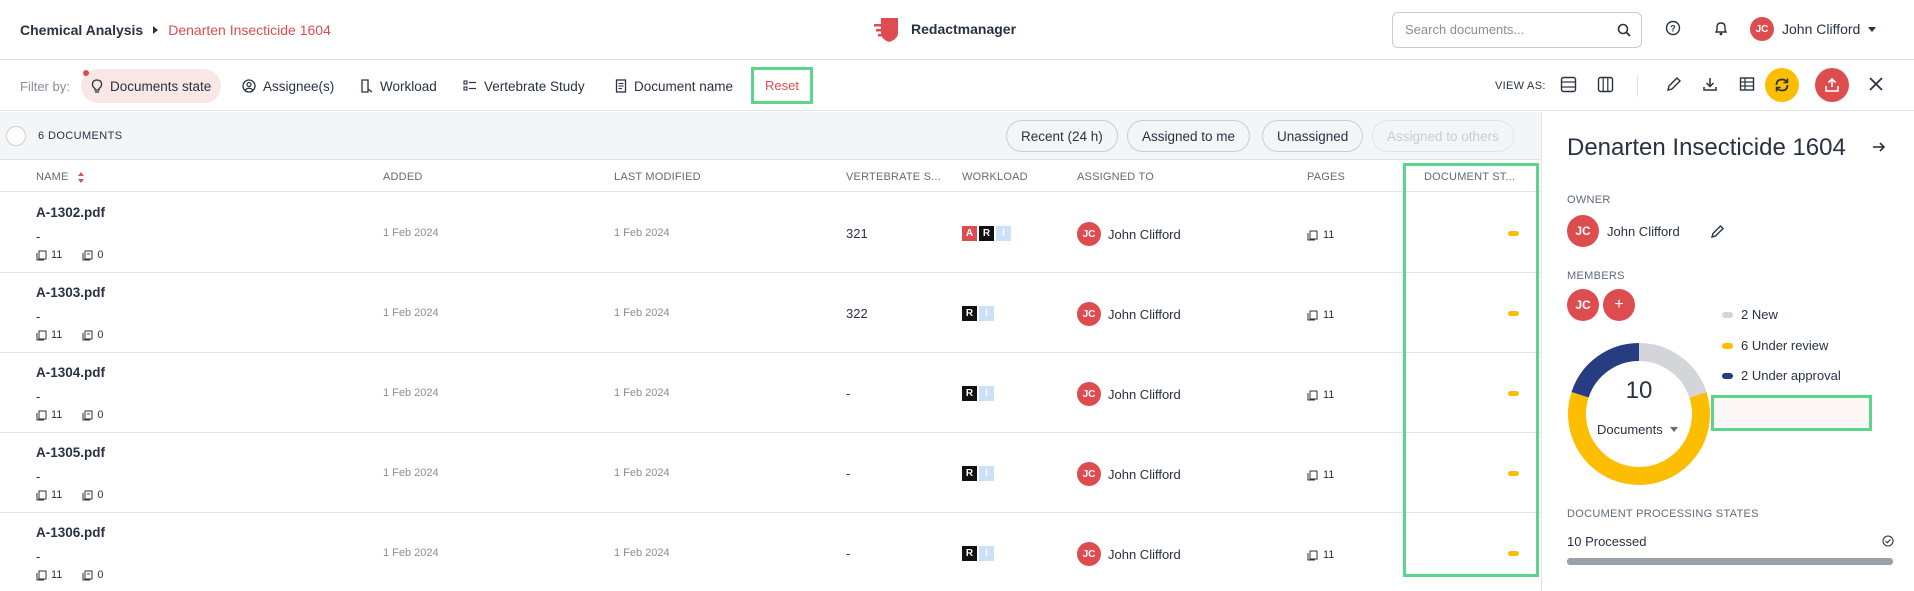 The width and height of the screenshot is (1914, 591). What do you see at coordinates (1781, 375) in the screenshot?
I see `legend-under-approval: 2 Under approval` at bounding box center [1781, 375].